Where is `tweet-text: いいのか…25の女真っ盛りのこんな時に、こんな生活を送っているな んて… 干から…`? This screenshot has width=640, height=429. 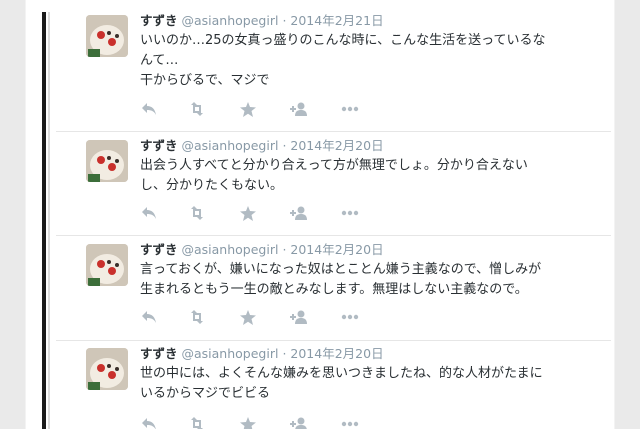
tweet-text: いいのか…25の女真っ盛りのこんな時に、こんな生活を送っているな んて… 干から… is located at coordinates (377, 61).